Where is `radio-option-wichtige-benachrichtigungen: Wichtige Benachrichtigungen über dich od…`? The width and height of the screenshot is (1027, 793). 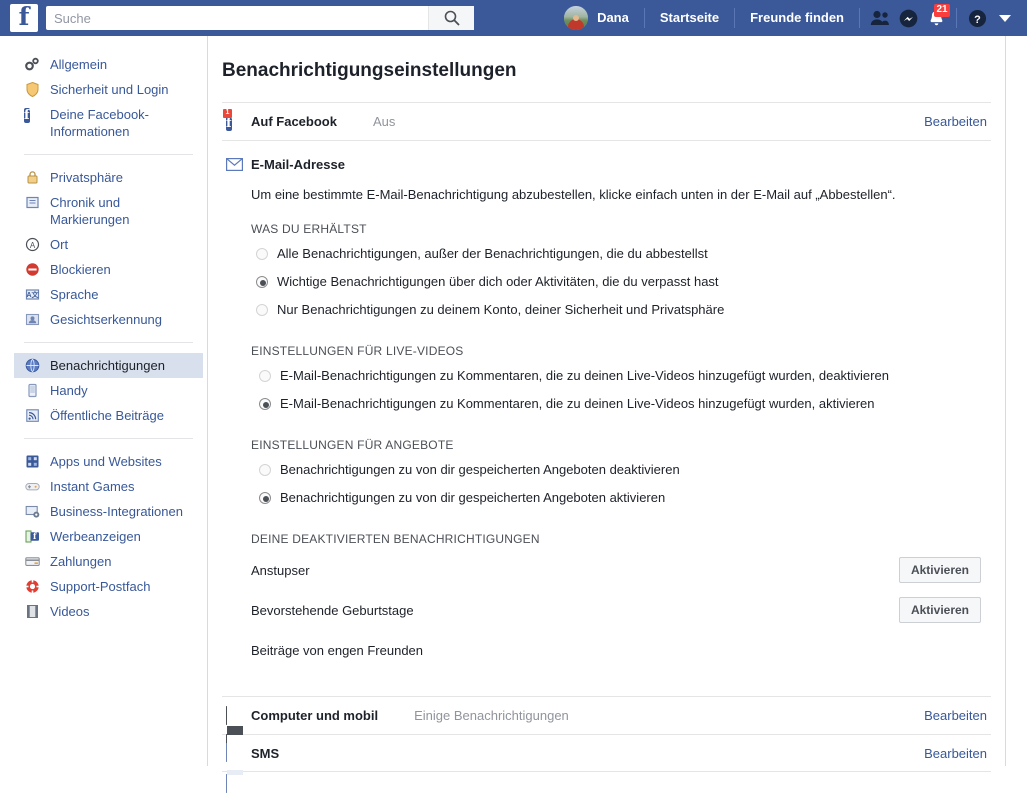
radio-option-wichtige-benachrichtigungen: Wichtige Benachrichtigungen über dich od… is located at coordinates (621, 282).